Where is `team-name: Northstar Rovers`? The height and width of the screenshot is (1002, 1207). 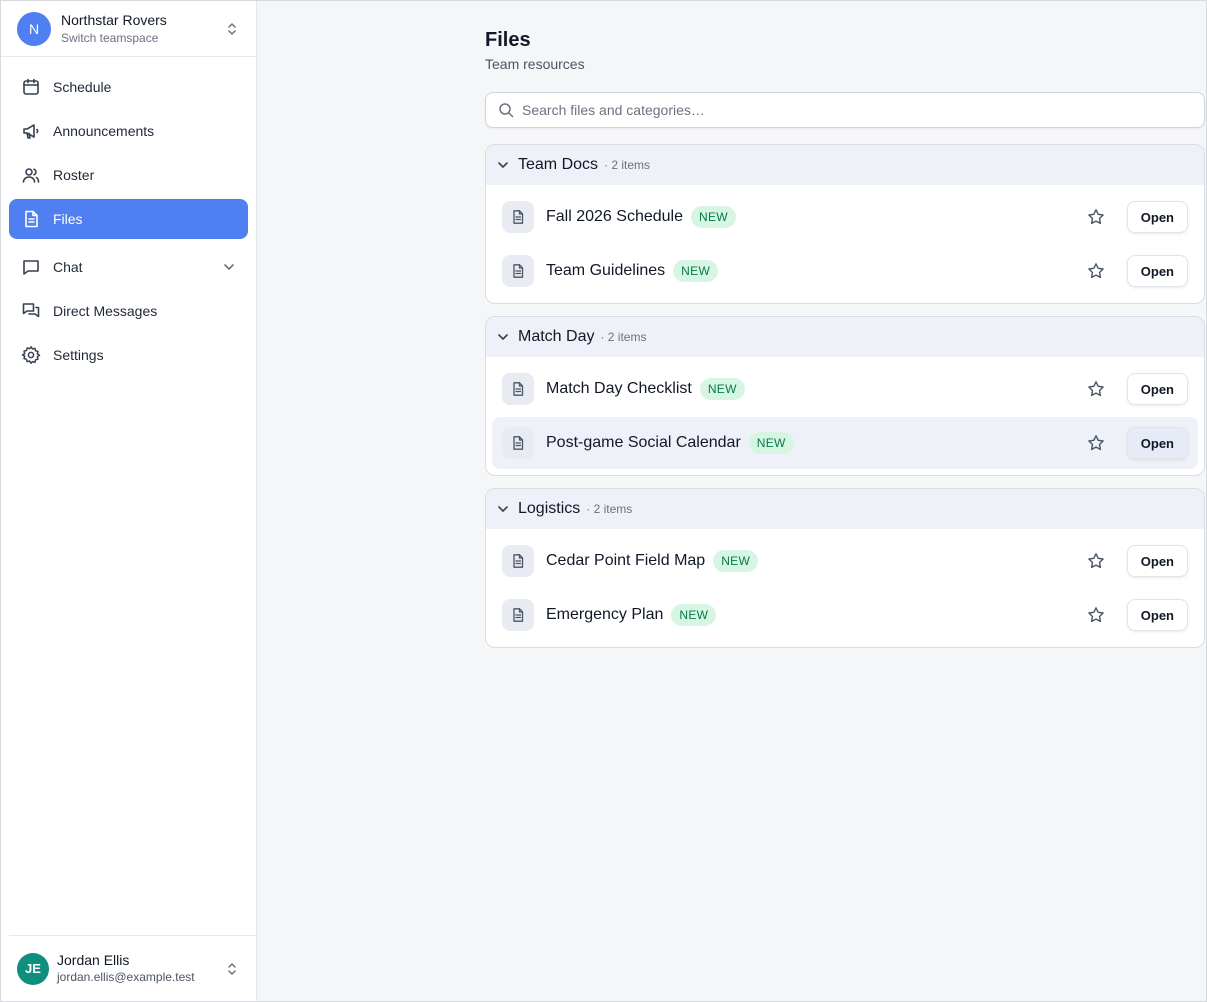
team-name: Northstar Rovers is located at coordinates (114, 19).